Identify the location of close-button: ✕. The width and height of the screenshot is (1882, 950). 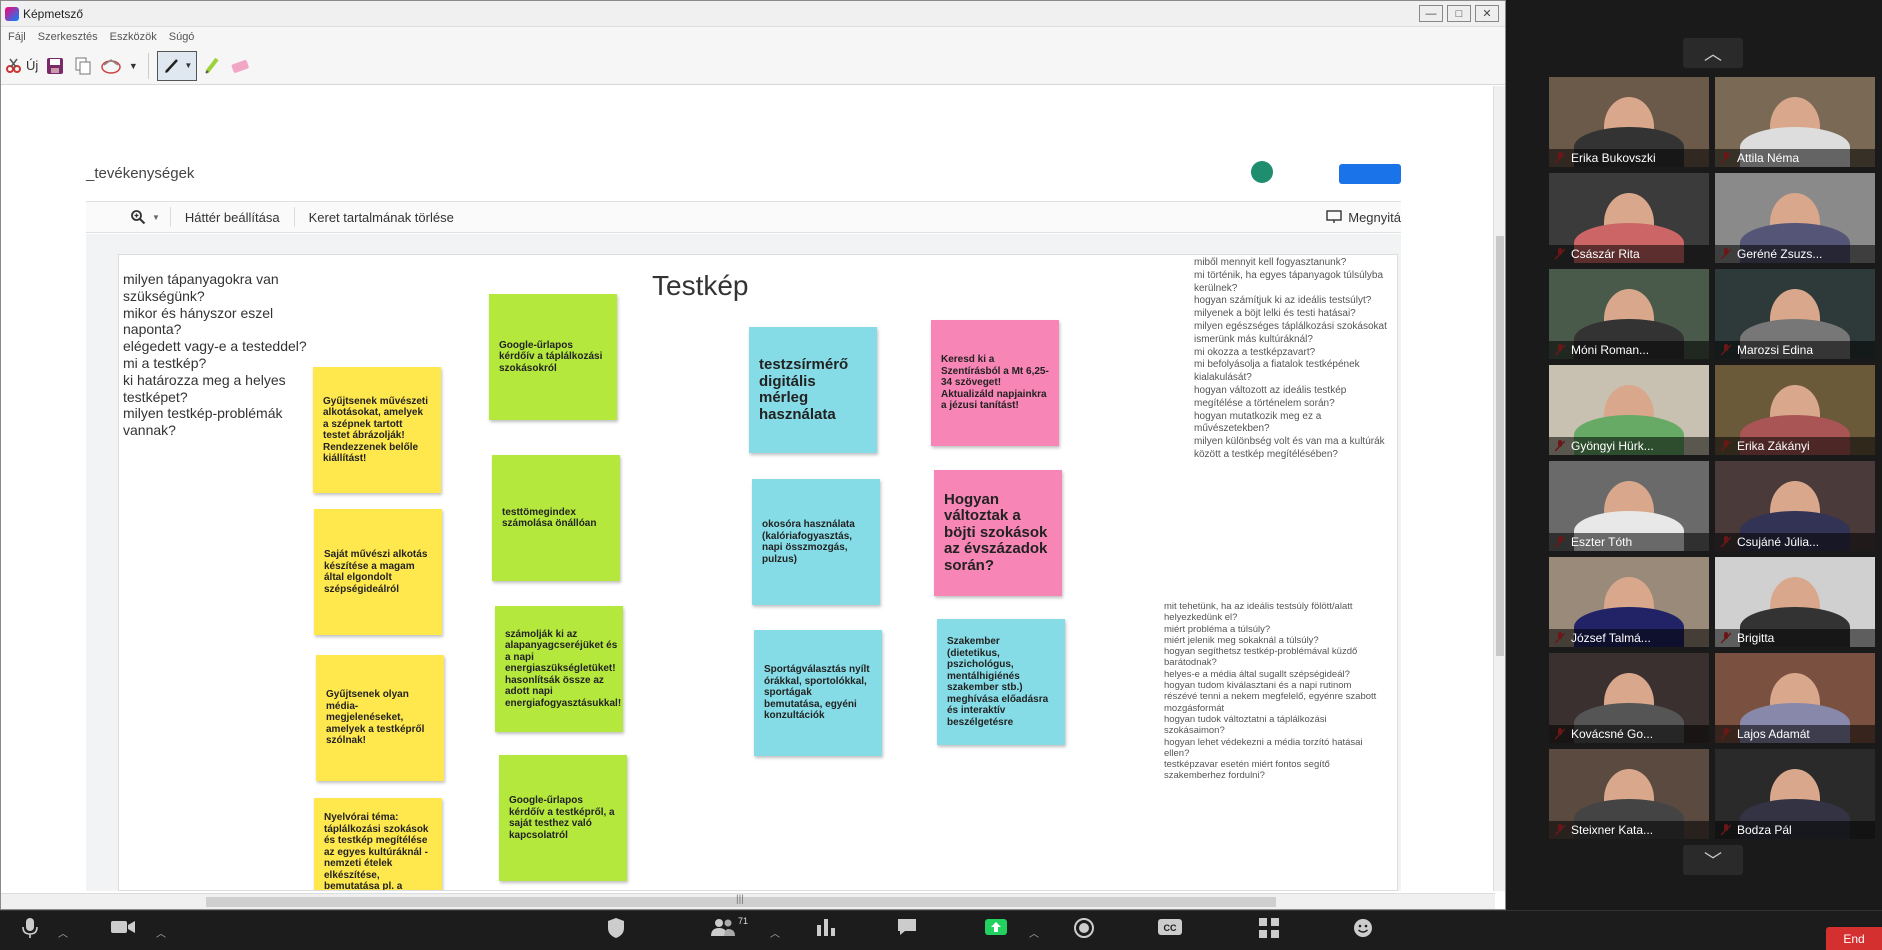
(1487, 13).